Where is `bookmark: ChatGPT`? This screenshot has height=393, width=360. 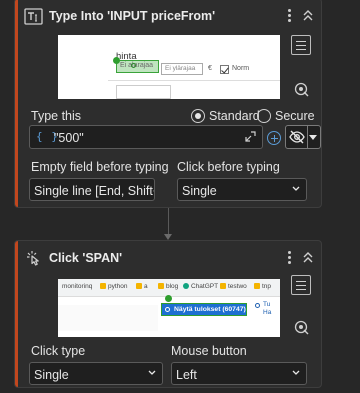
bookmark: ChatGPT is located at coordinates (200, 286).